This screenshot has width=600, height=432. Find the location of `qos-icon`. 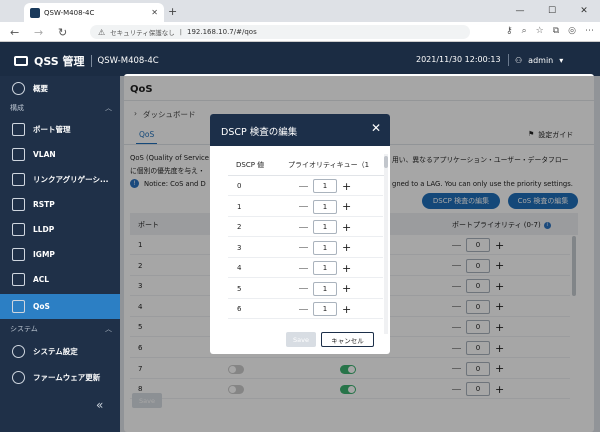

qos-icon is located at coordinates (18, 306).